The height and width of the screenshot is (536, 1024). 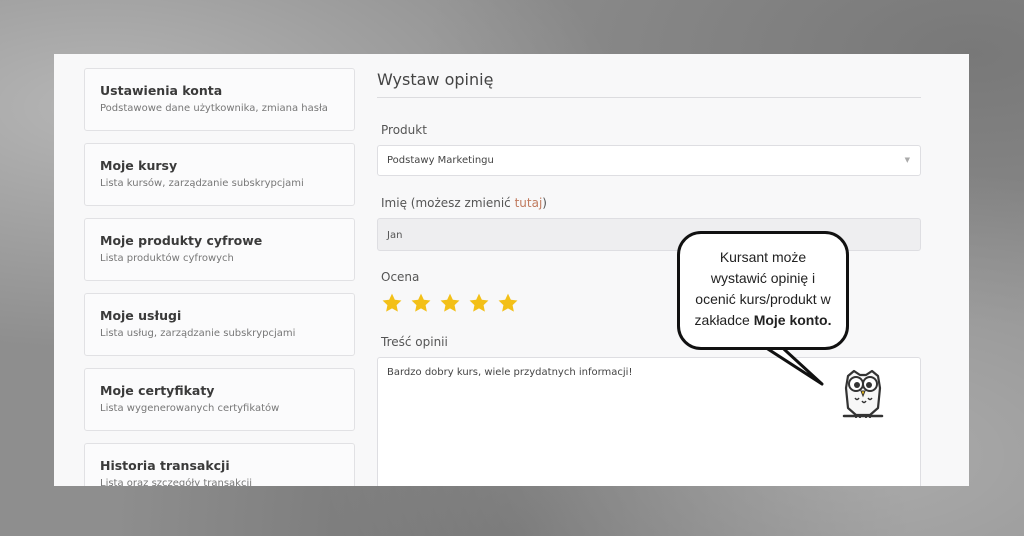 What do you see at coordinates (161, 90) in the screenshot?
I see `sidebar-item-title: Ustawienia konta` at bounding box center [161, 90].